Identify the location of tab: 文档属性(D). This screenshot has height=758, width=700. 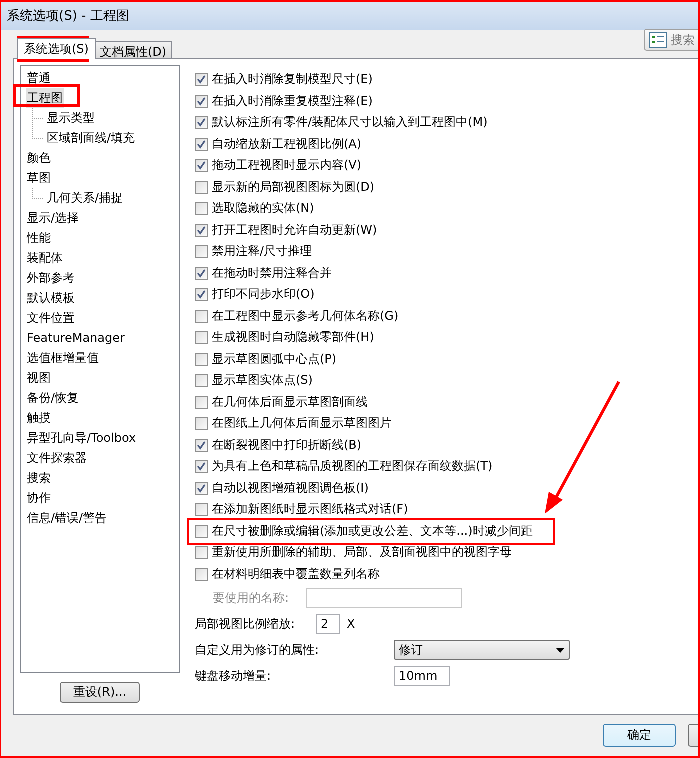
(133, 49).